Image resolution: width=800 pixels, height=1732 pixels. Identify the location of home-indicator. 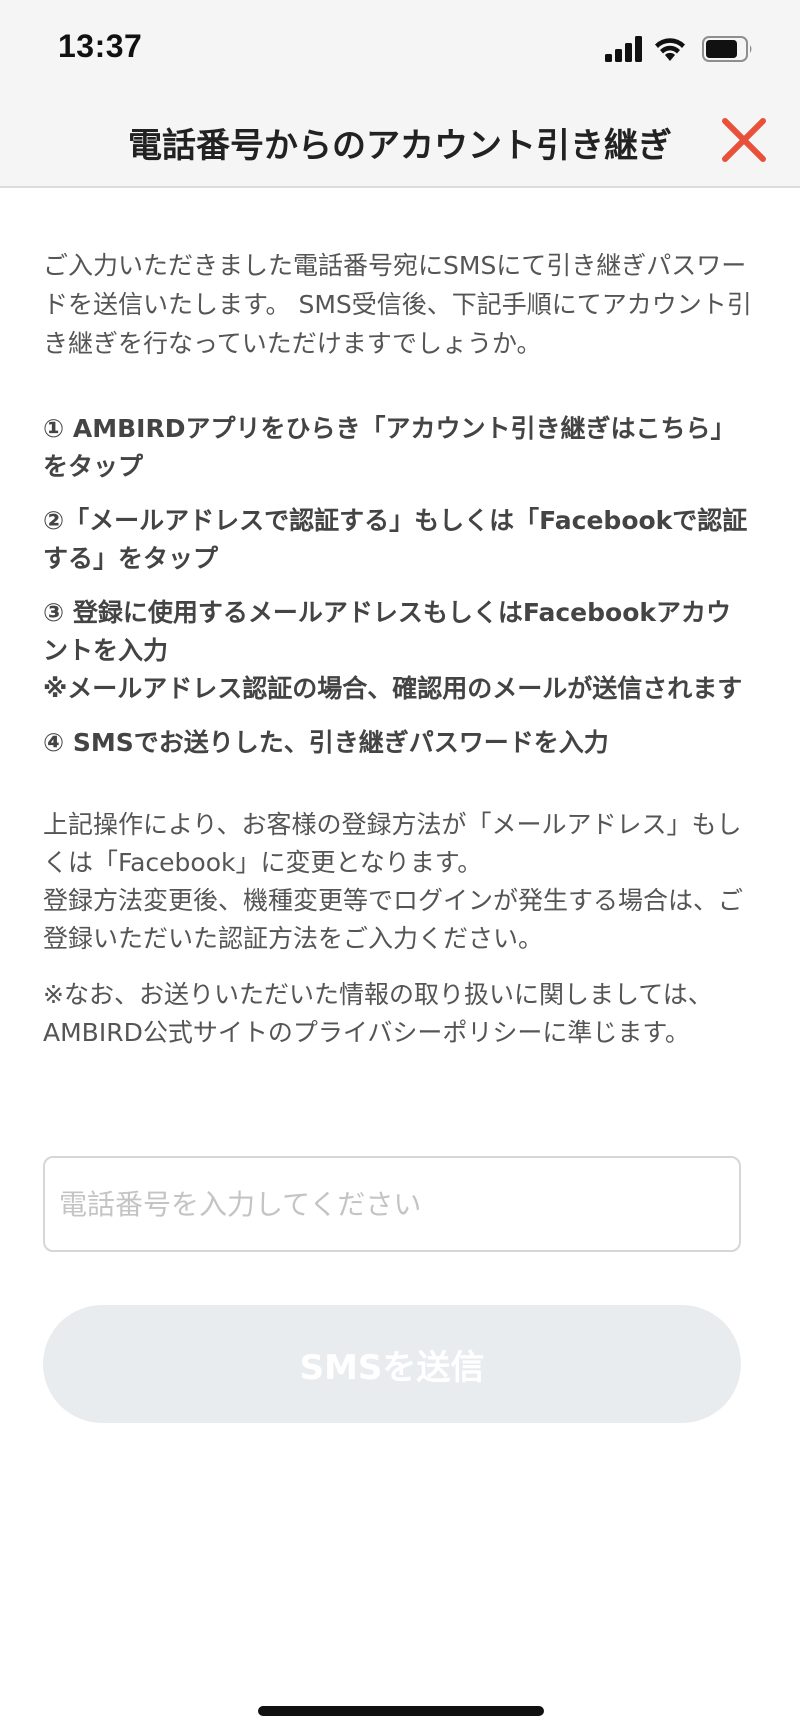
(401, 1711).